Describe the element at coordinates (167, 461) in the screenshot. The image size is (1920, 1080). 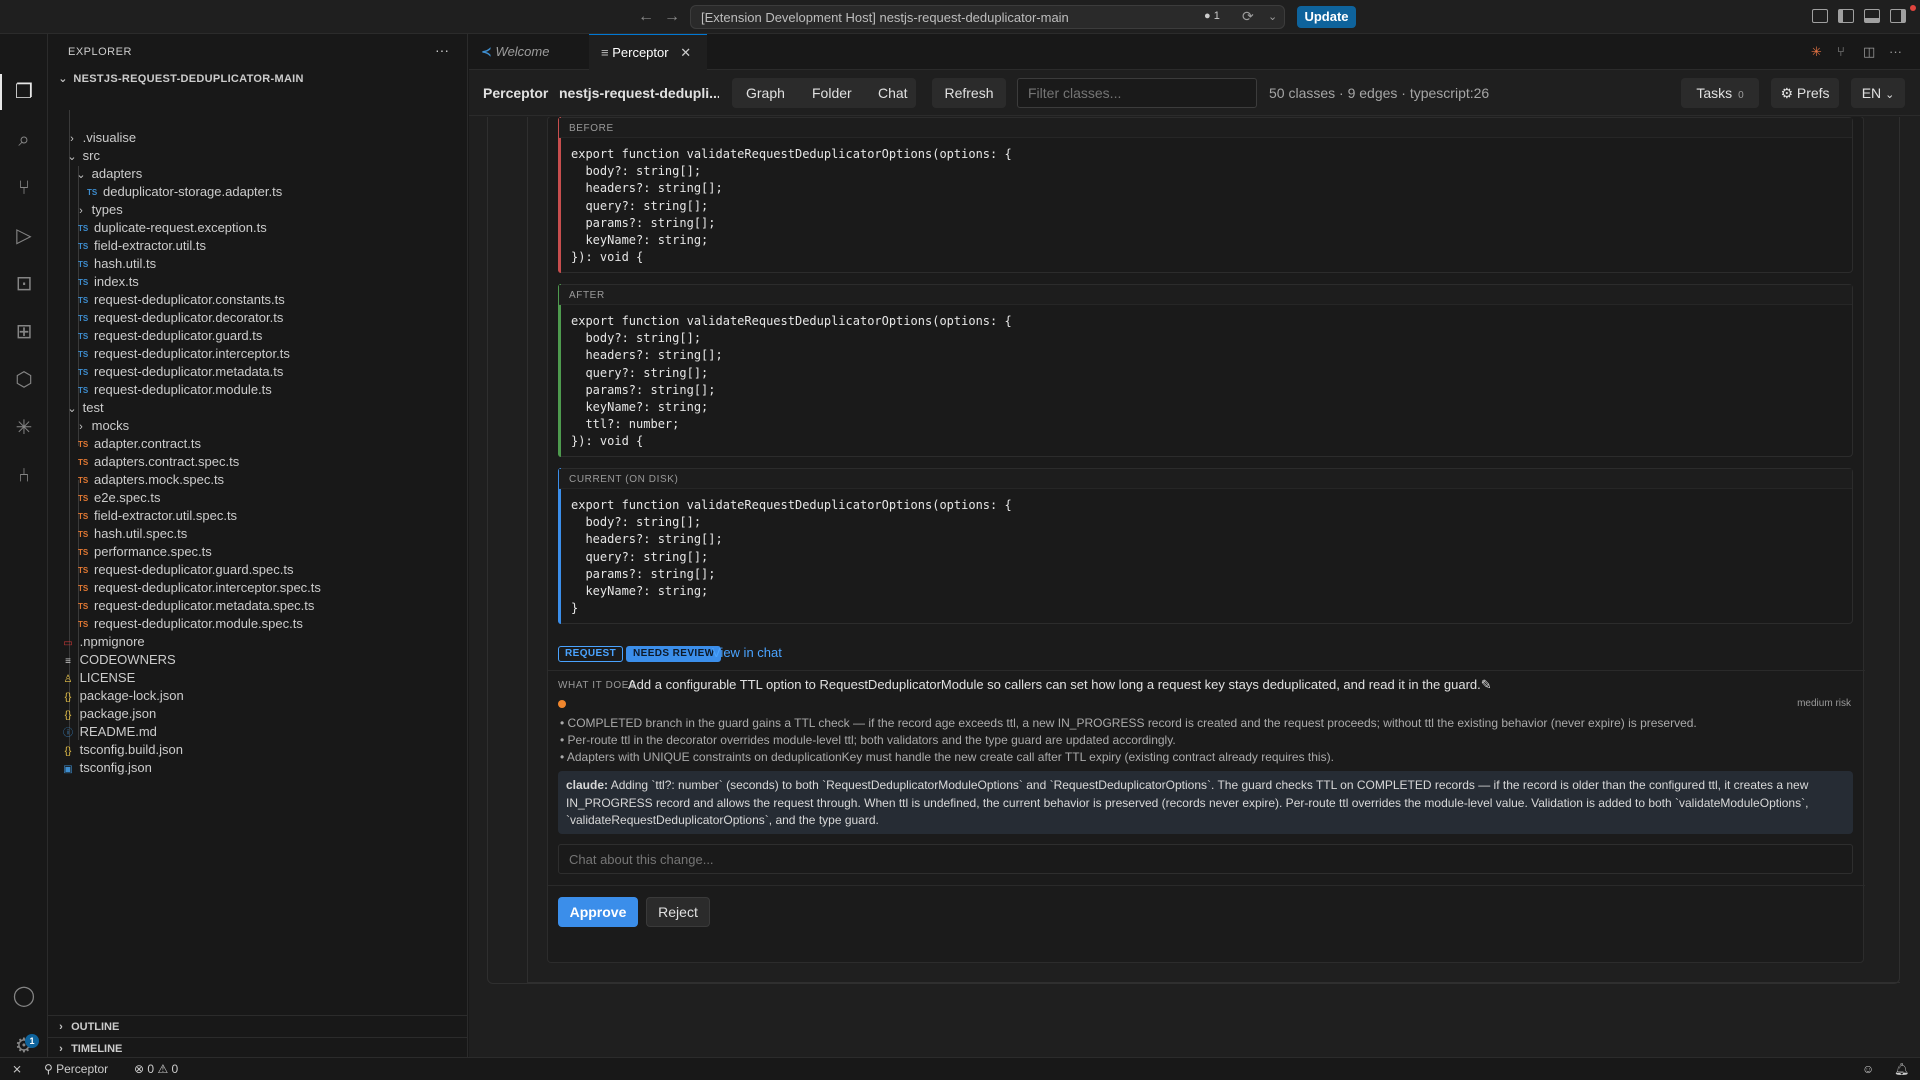
I see `tree-item-label: adapters.contract.spec.ts` at that location.